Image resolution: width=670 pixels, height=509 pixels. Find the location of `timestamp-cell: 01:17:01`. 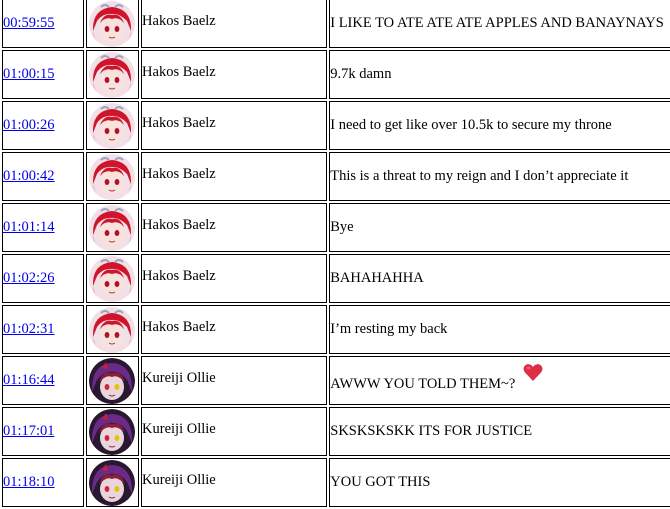

timestamp-cell: 01:17:01 is located at coordinates (43, 431).